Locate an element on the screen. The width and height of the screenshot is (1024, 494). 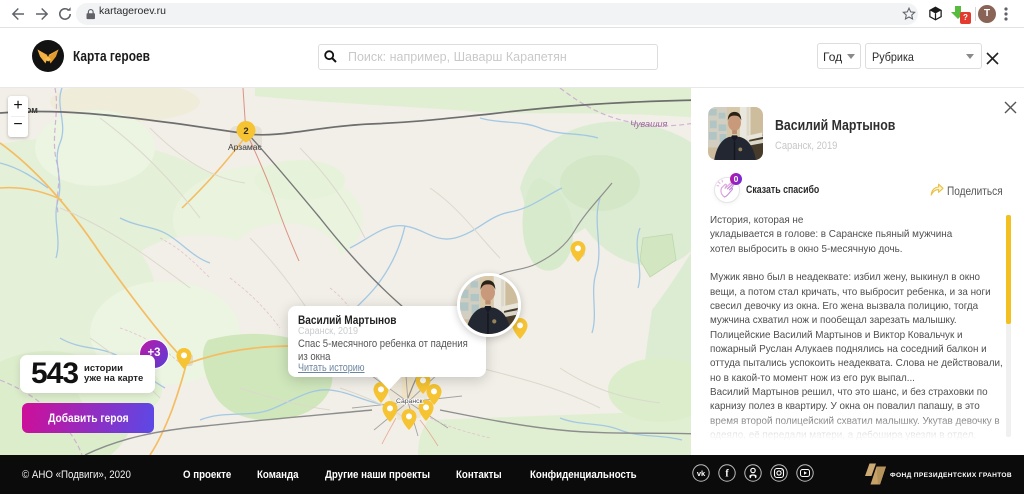
svg-text: vk is located at coordinates (701, 473).